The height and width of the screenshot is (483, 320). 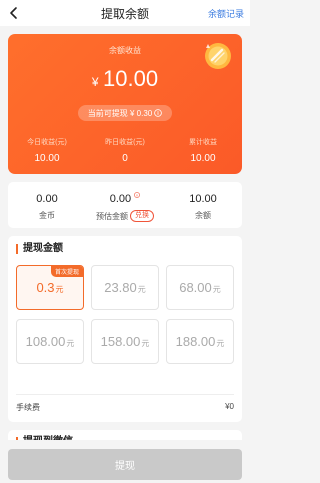 What do you see at coordinates (120, 199) in the screenshot?
I see `estimated-value-text: 0.00` at bounding box center [120, 199].